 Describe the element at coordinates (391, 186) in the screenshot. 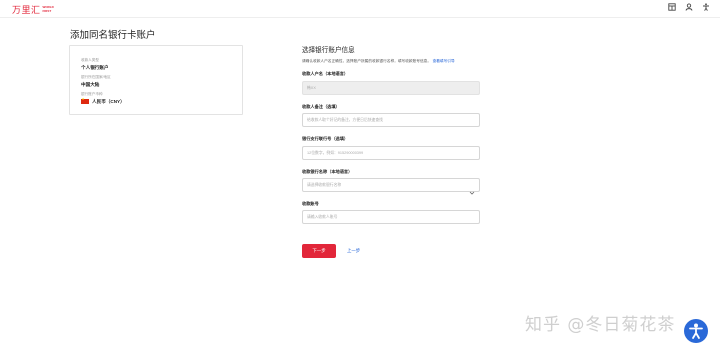

I see `bank-name-select: 请选择收款银行名称` at that location.